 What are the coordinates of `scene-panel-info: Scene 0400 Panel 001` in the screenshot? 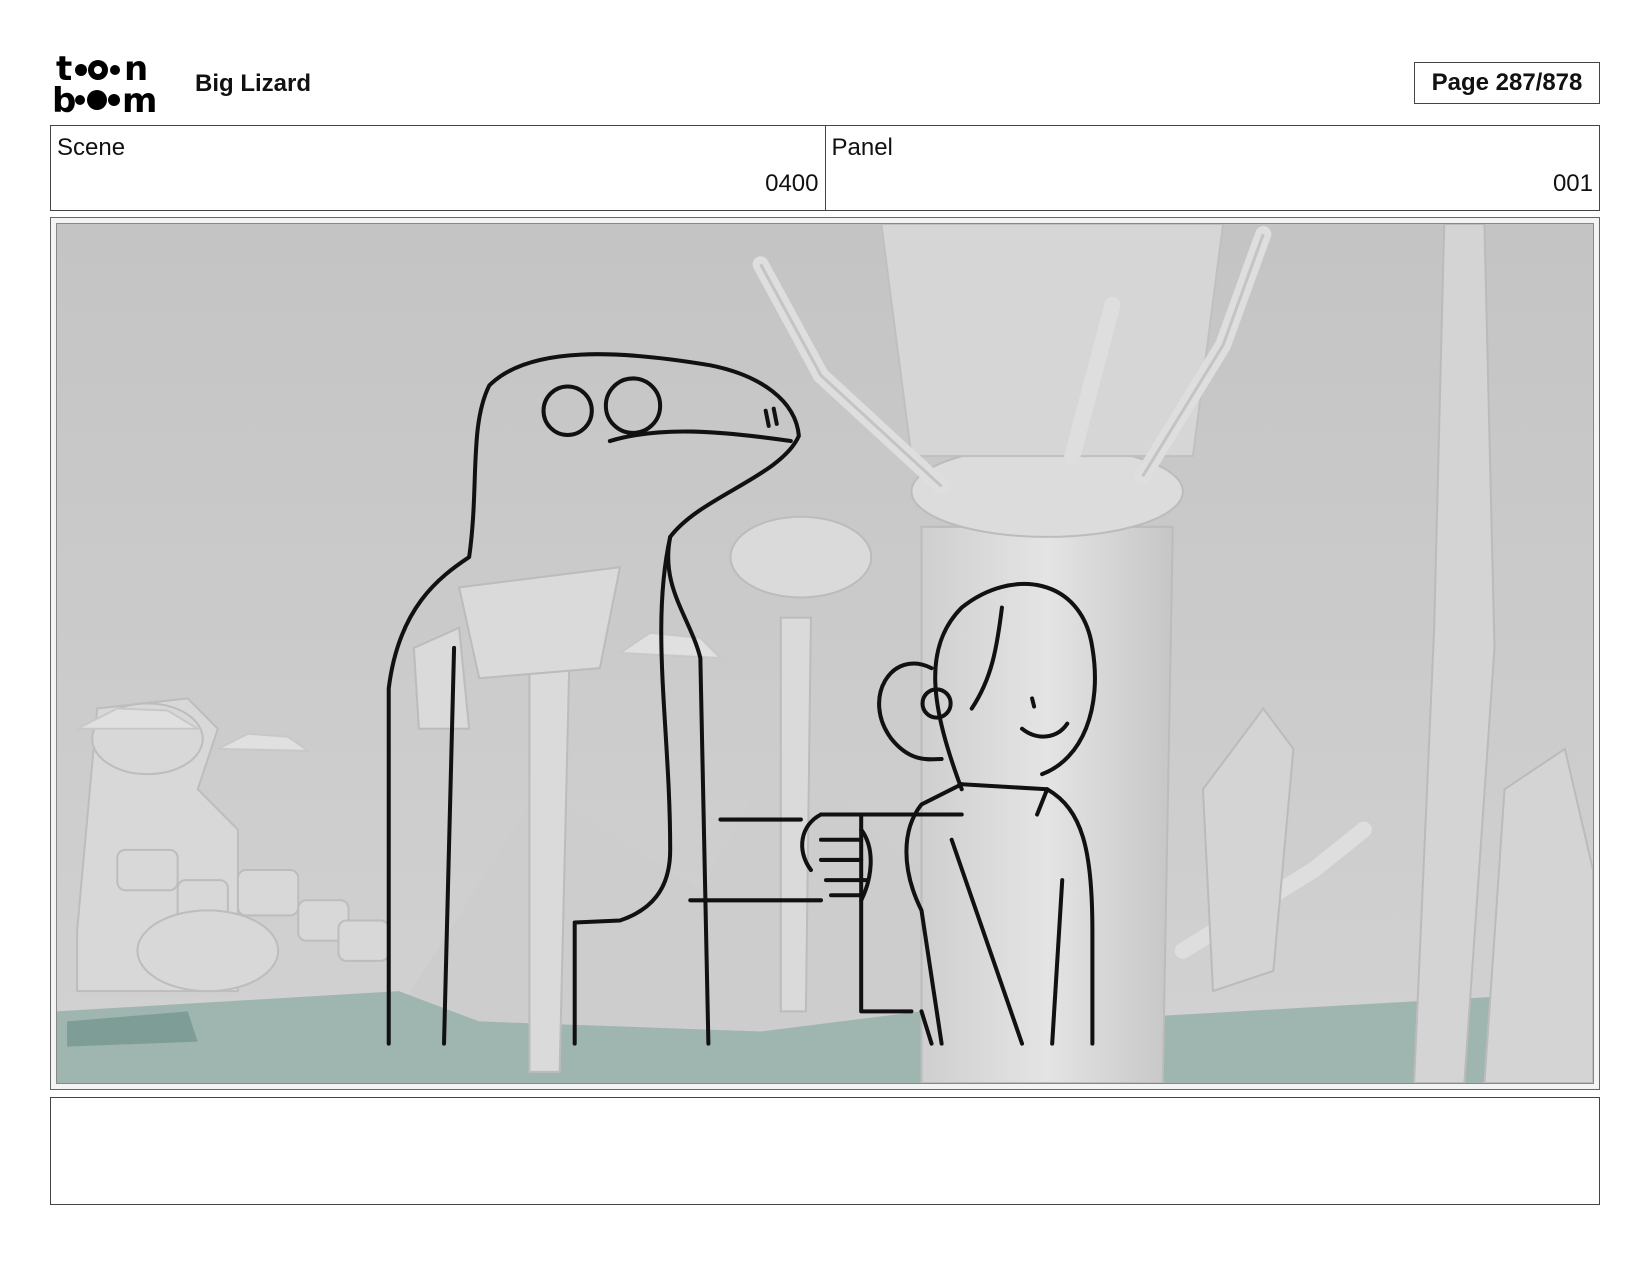 It's located at (825, 168).